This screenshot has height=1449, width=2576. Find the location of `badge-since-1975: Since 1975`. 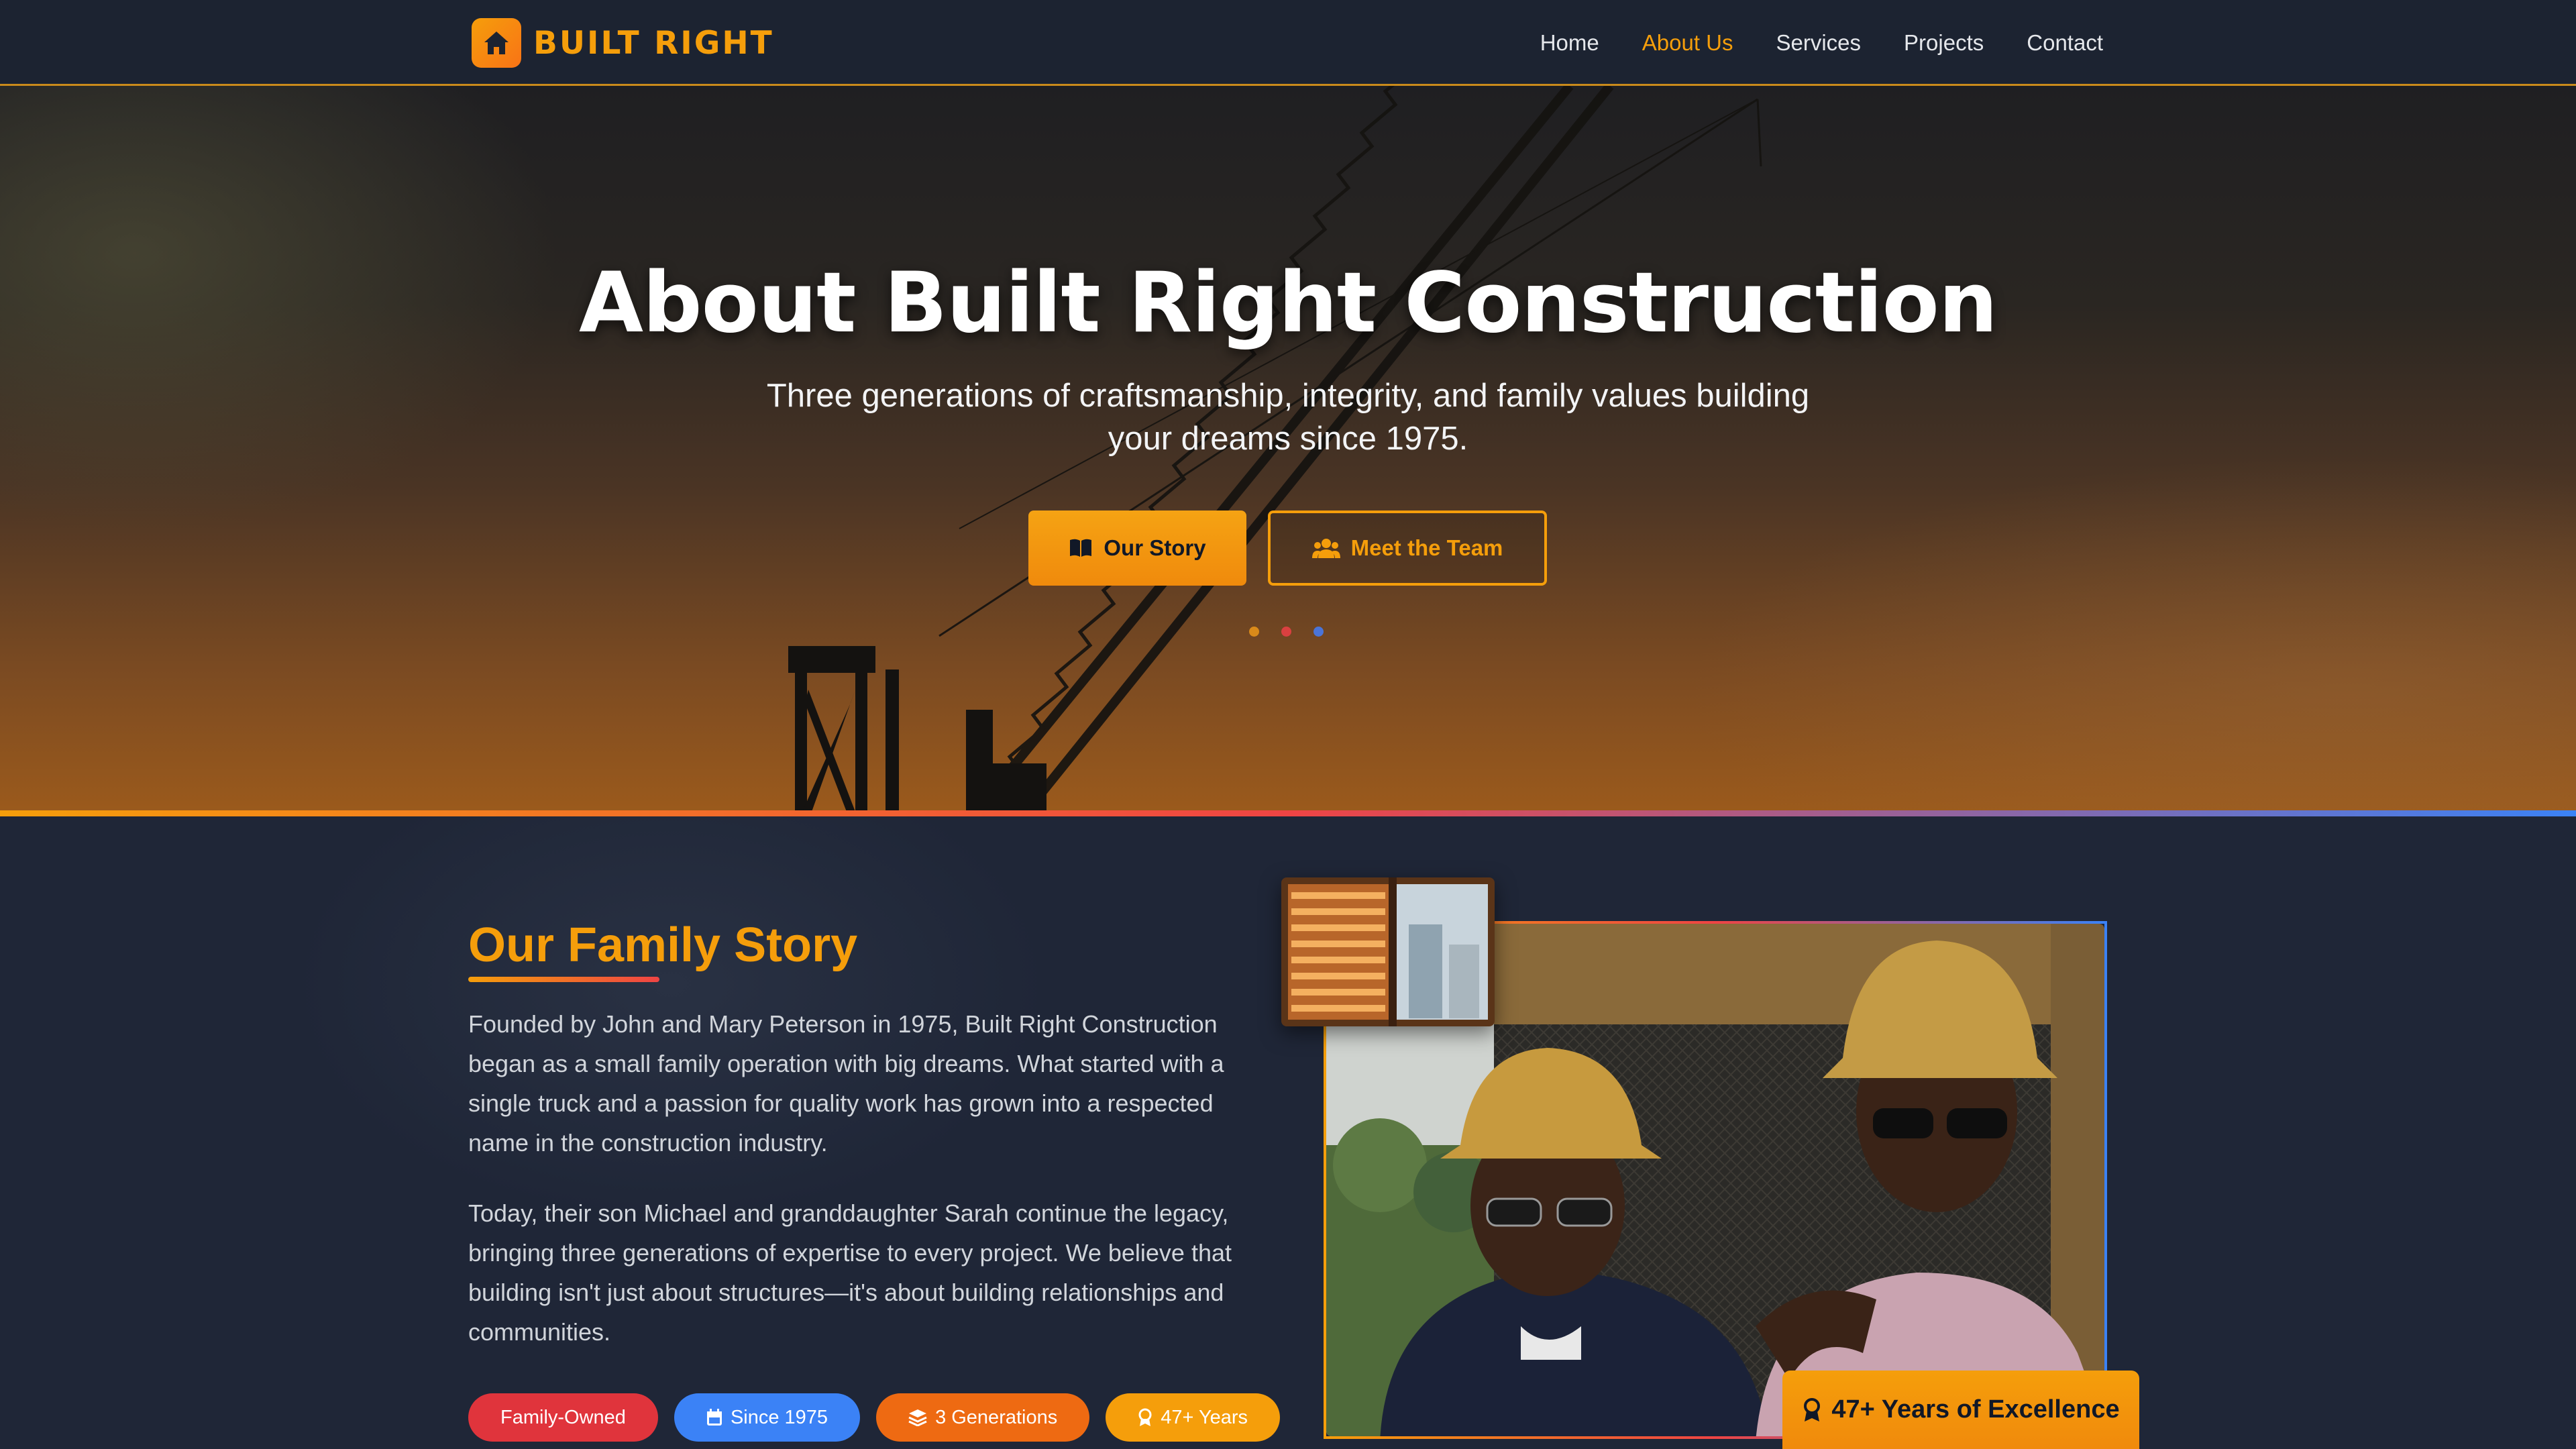

badge-since-1975: Since 1975 is located at coordinates (767, 1417).